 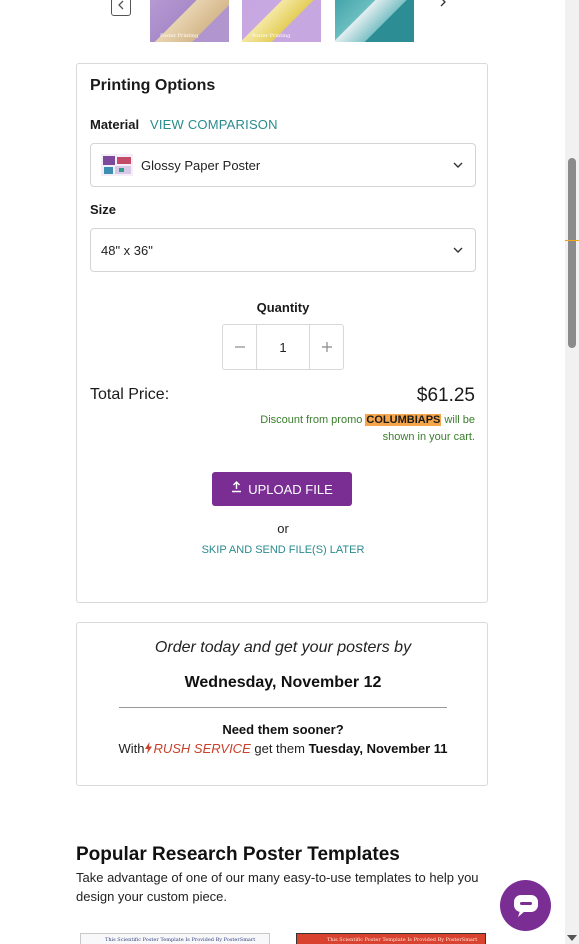 I want to click on chevron-right-icon, so click(x=443, y=3).